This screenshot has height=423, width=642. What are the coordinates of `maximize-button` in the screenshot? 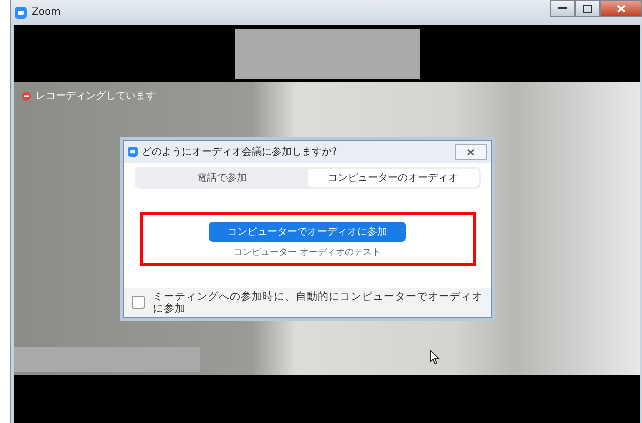 It's located at (587, 8).